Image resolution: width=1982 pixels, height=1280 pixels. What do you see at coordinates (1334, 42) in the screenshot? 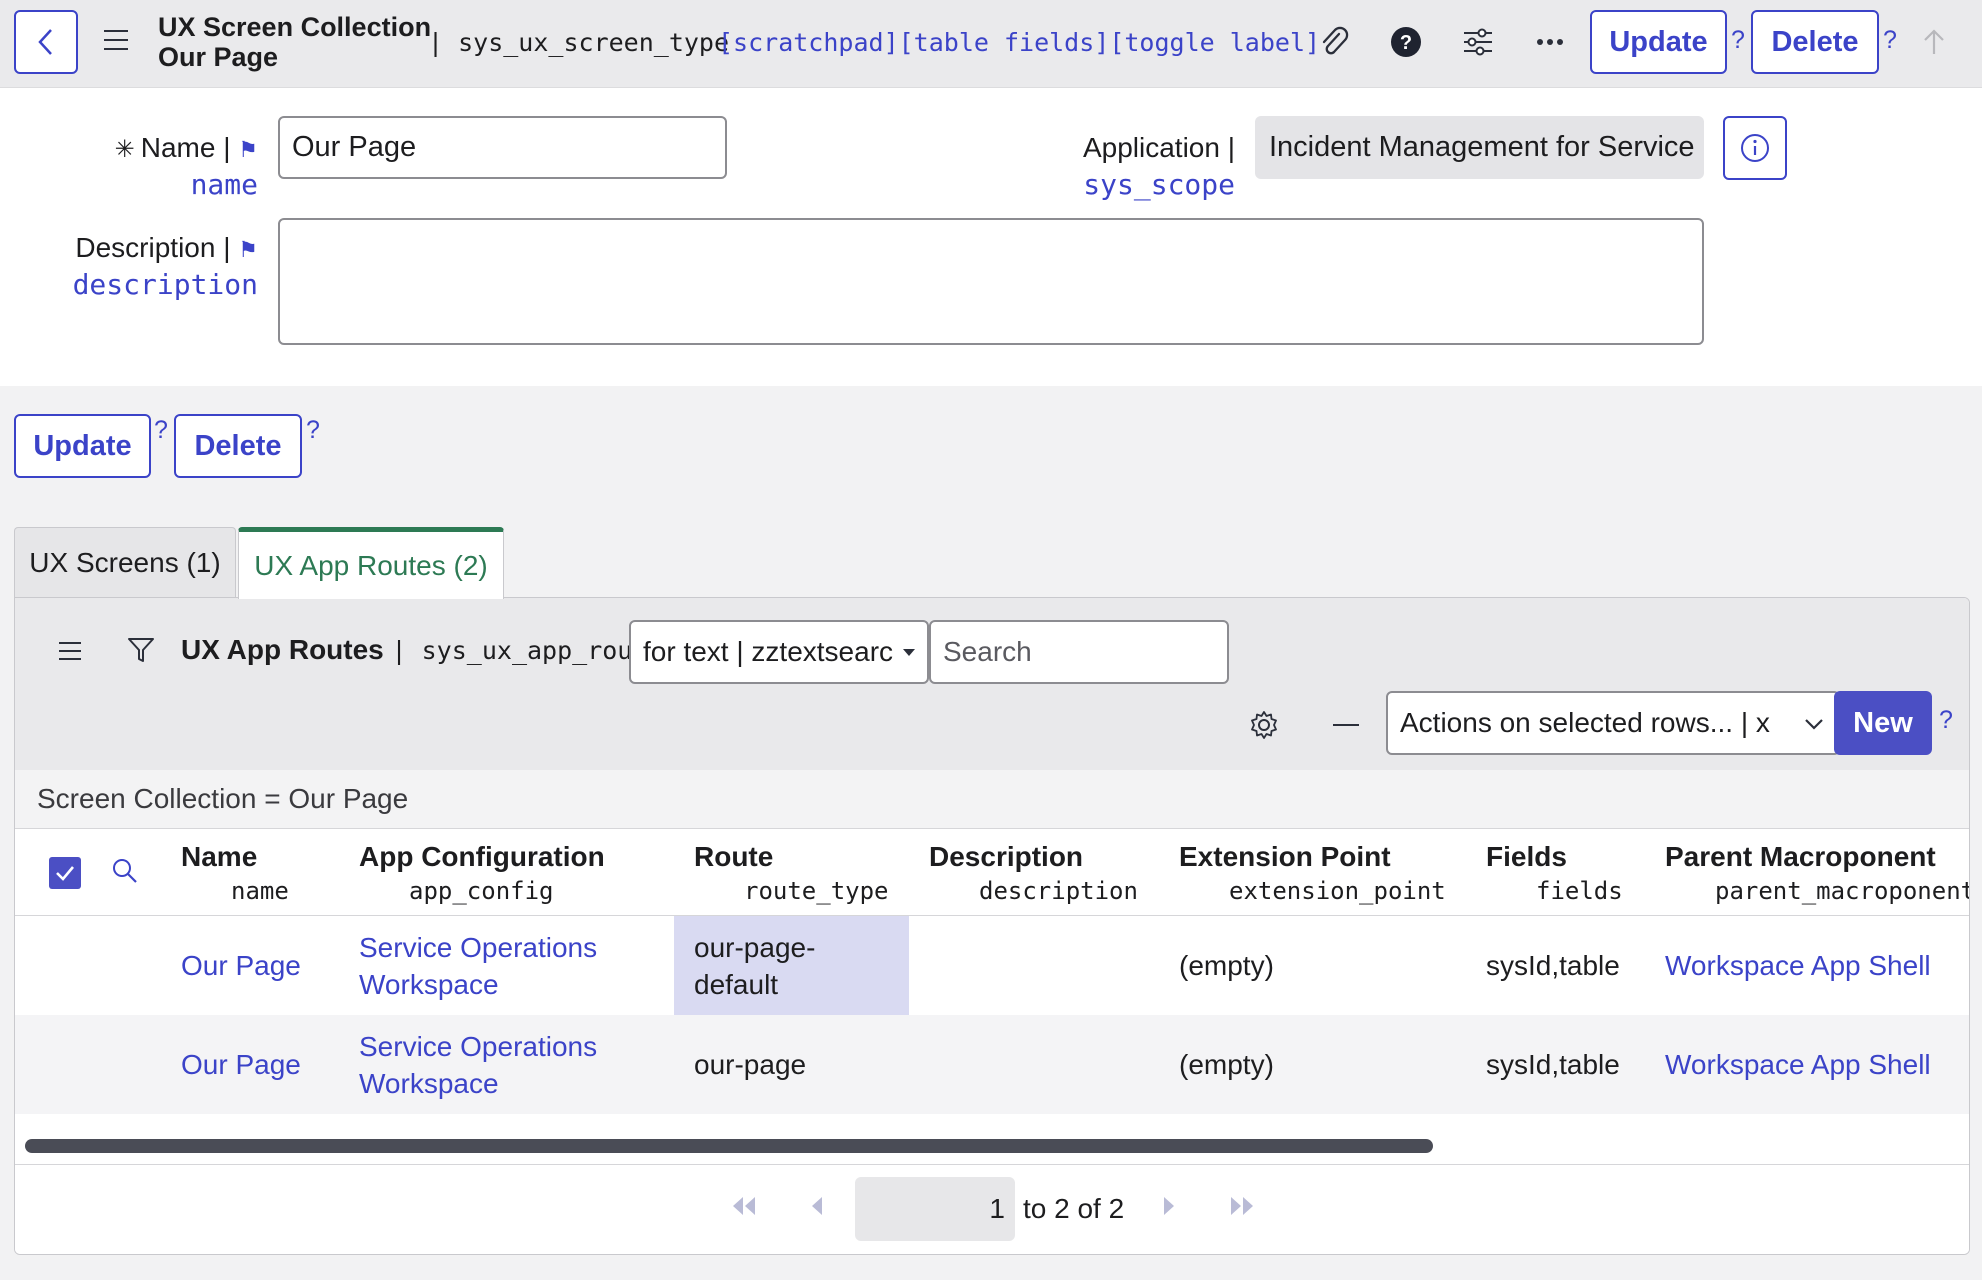
I see `paperclip-icon` at bounding box center [1334, 42].